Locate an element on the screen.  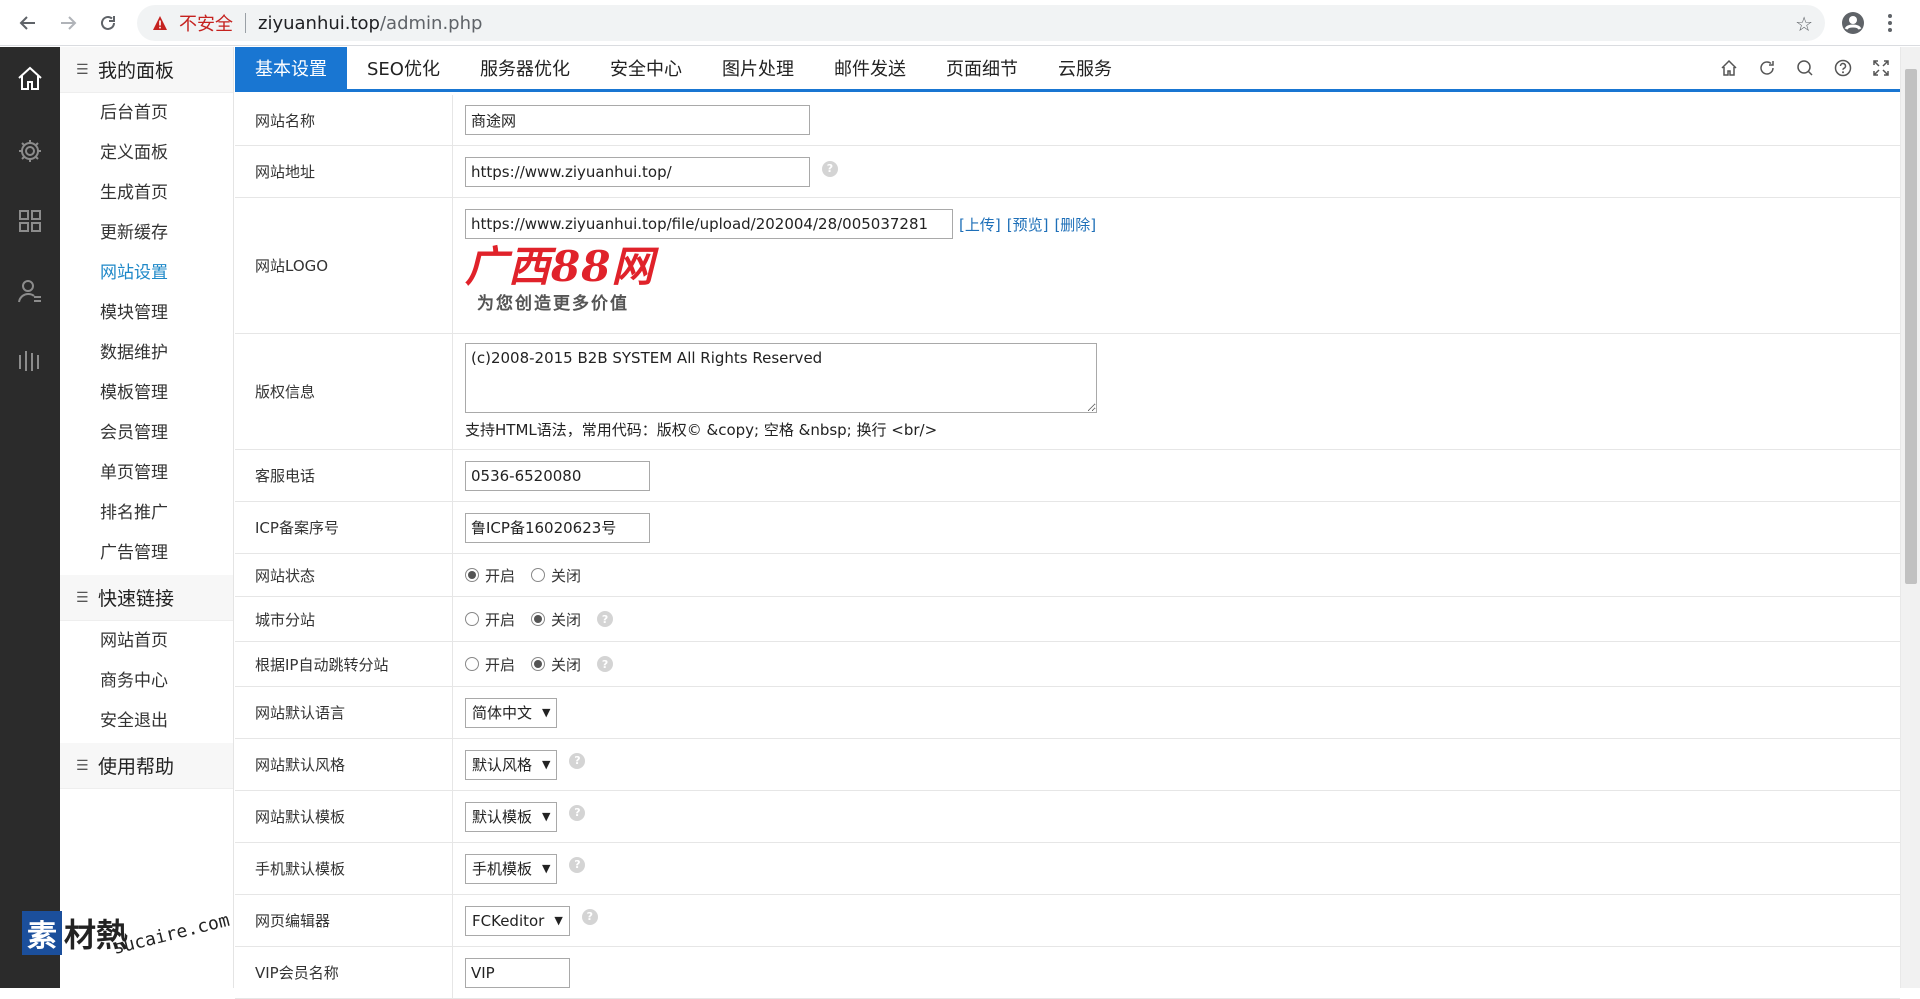
vertical-scrollbar is located at coordinates (1910, 517).